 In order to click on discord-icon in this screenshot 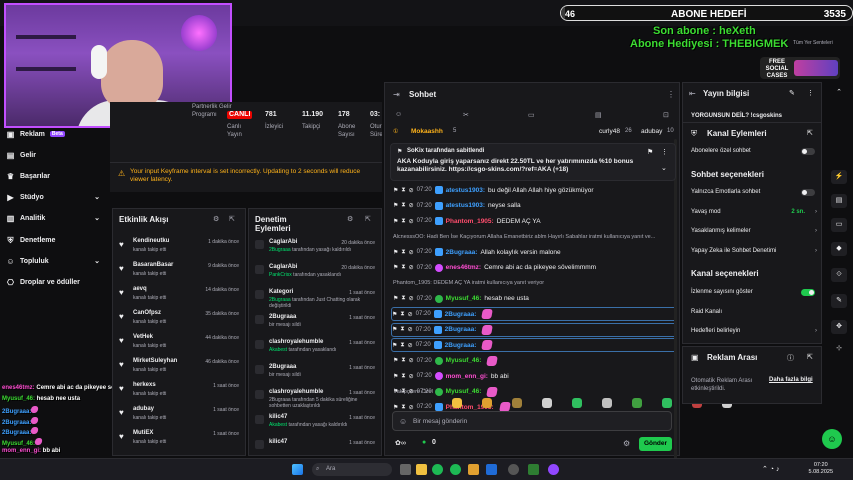, I will do `click(553, 469)`.